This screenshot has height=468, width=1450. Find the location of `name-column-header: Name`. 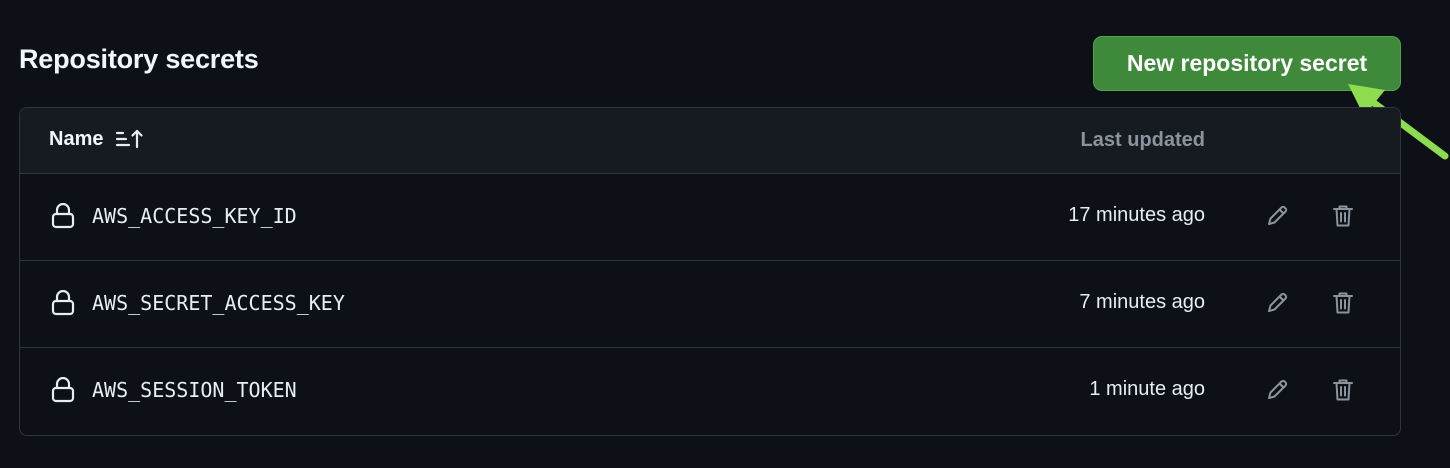

name-column-header: Name is located at coordinates (76, 138).